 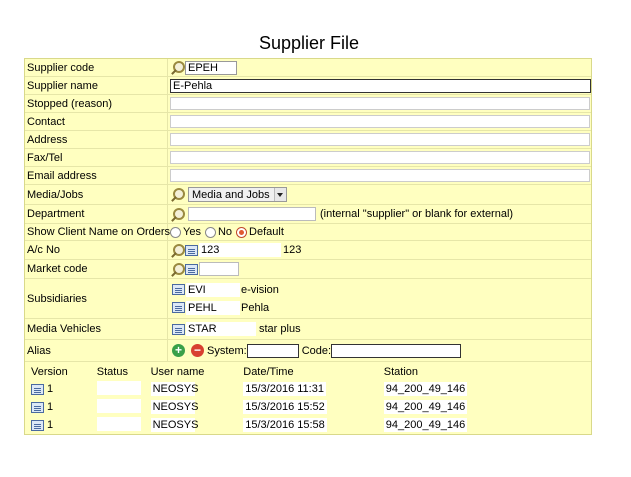 I want to click on media-jobs-select: Media and Jobs, so click(x=237, y=194).